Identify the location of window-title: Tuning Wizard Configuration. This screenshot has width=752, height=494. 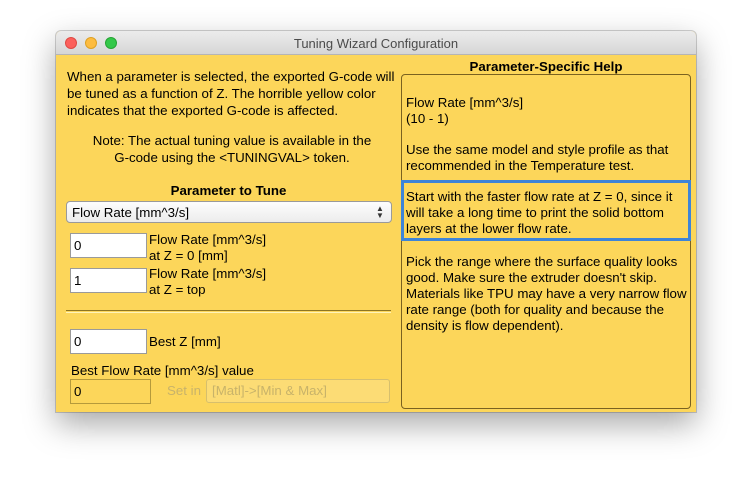
(376, 43).